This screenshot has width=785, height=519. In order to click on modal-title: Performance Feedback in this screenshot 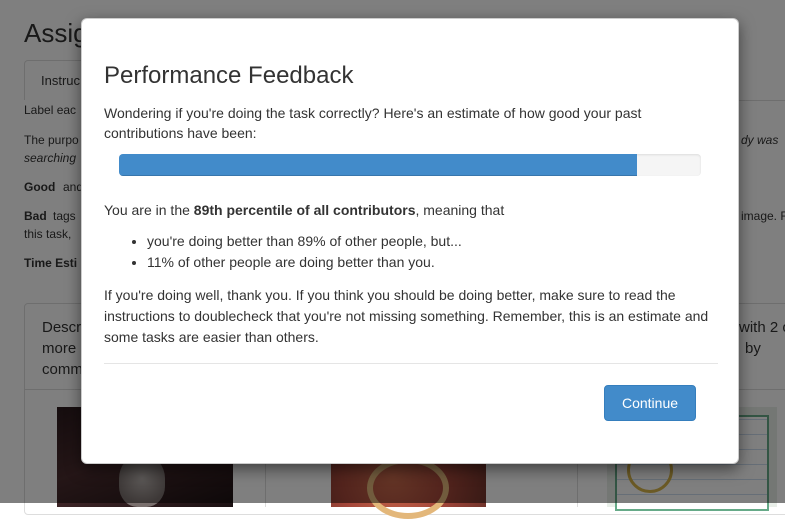, I will do `click(229, 75)`.